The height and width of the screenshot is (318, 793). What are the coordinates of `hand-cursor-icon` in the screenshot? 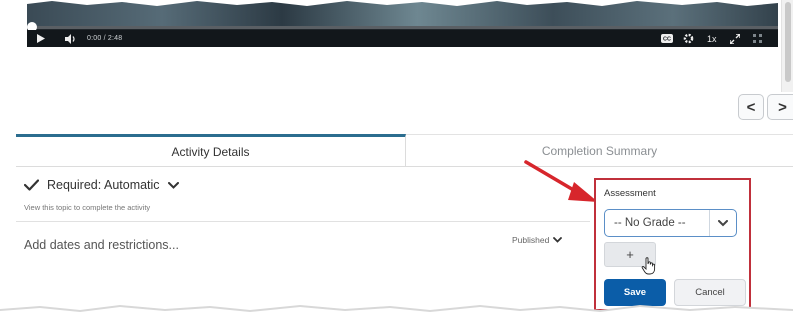 It's located at (648, 266).